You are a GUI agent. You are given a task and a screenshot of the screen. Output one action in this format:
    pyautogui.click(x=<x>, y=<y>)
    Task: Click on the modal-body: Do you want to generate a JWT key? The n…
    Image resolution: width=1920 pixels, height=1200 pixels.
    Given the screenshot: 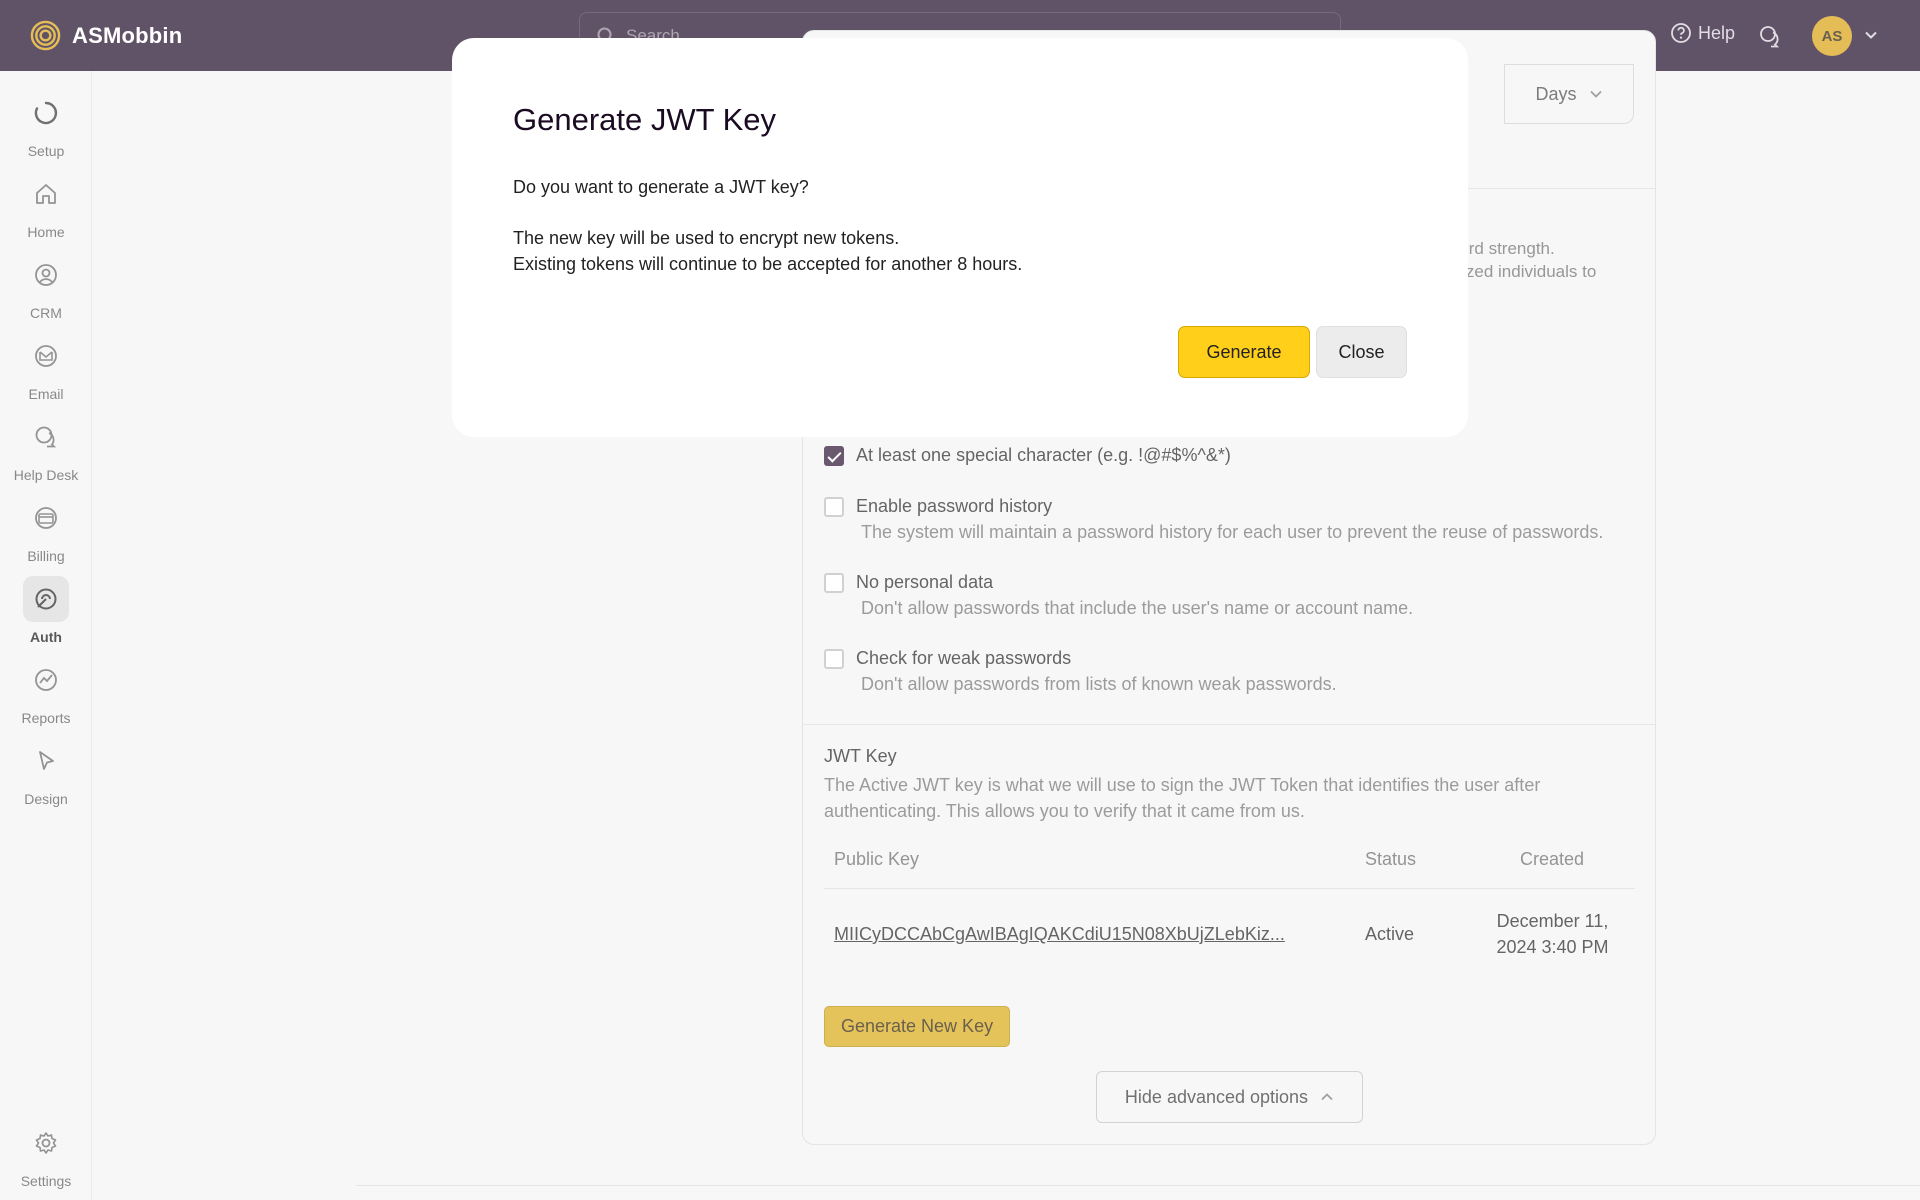 What is the action you would take?
    pyautogui.click(x=767, y=225)
    